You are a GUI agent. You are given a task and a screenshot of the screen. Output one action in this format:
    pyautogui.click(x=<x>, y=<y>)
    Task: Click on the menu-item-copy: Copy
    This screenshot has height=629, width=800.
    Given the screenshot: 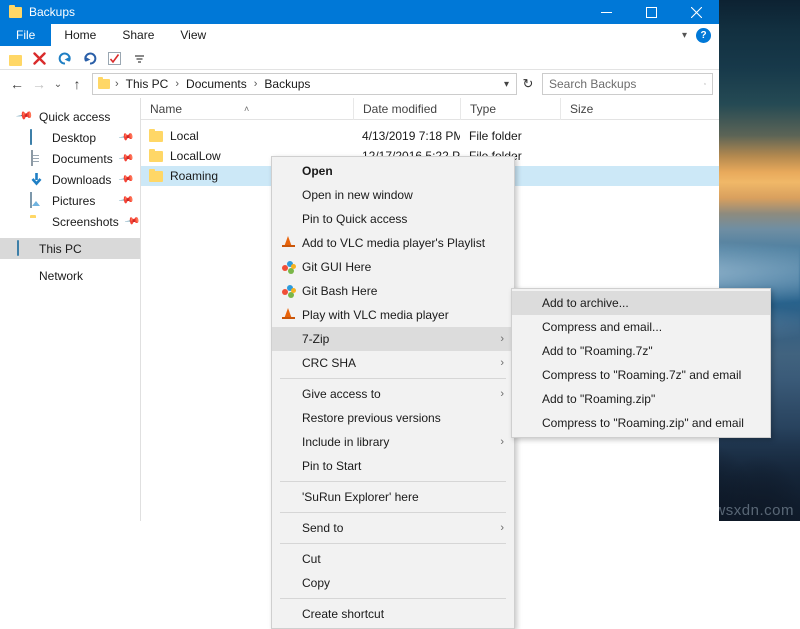 What is the action you would take?
    pyautogui.click(x=393, y=583)
    